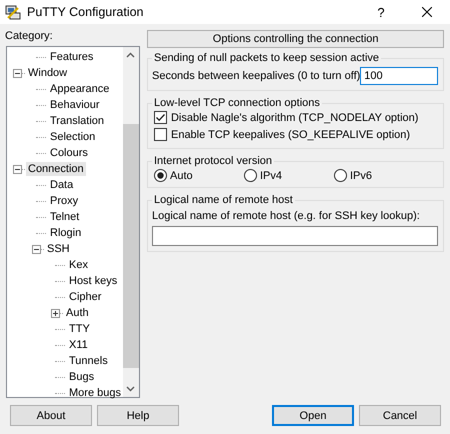  What do you see at coordinates (62, 185) in the screenshot?
I see `tree-item: Data` at bounding box center [62, 185].